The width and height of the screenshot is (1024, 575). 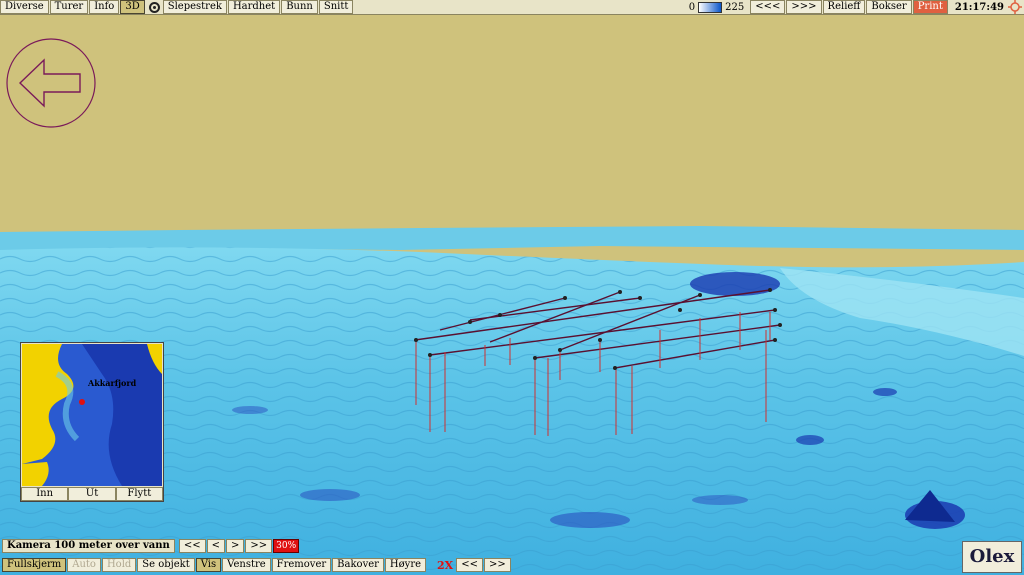 What do you see at coordinates (979, 7) in the screenshot?
I see `clock: 21:17:49` at bounding box center [979, 7].